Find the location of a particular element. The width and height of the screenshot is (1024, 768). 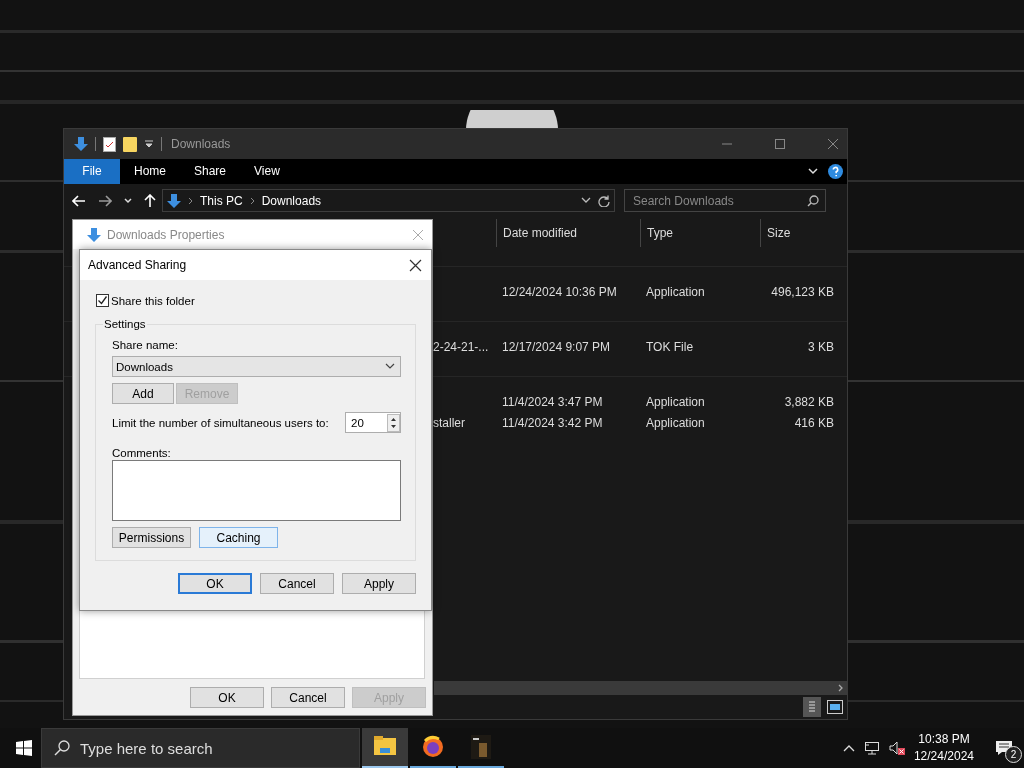

close-icon is located at coordinates (415, 265).